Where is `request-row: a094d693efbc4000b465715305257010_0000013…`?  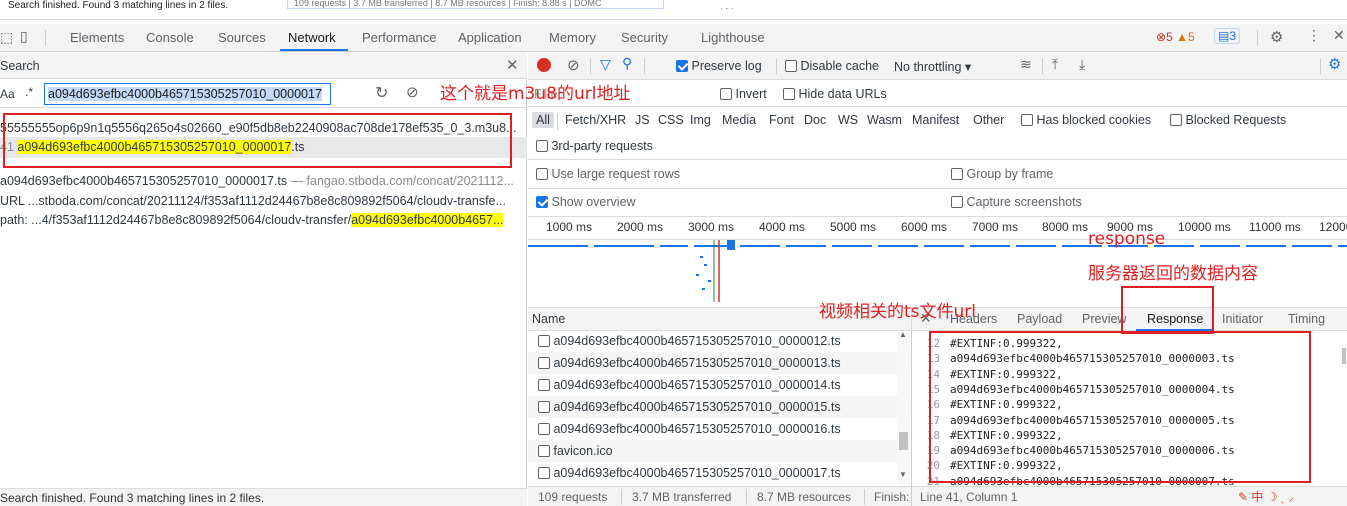
request-row: a094d693efbc4000b465715305257010_0000013… is located at coordinates (719, 363).